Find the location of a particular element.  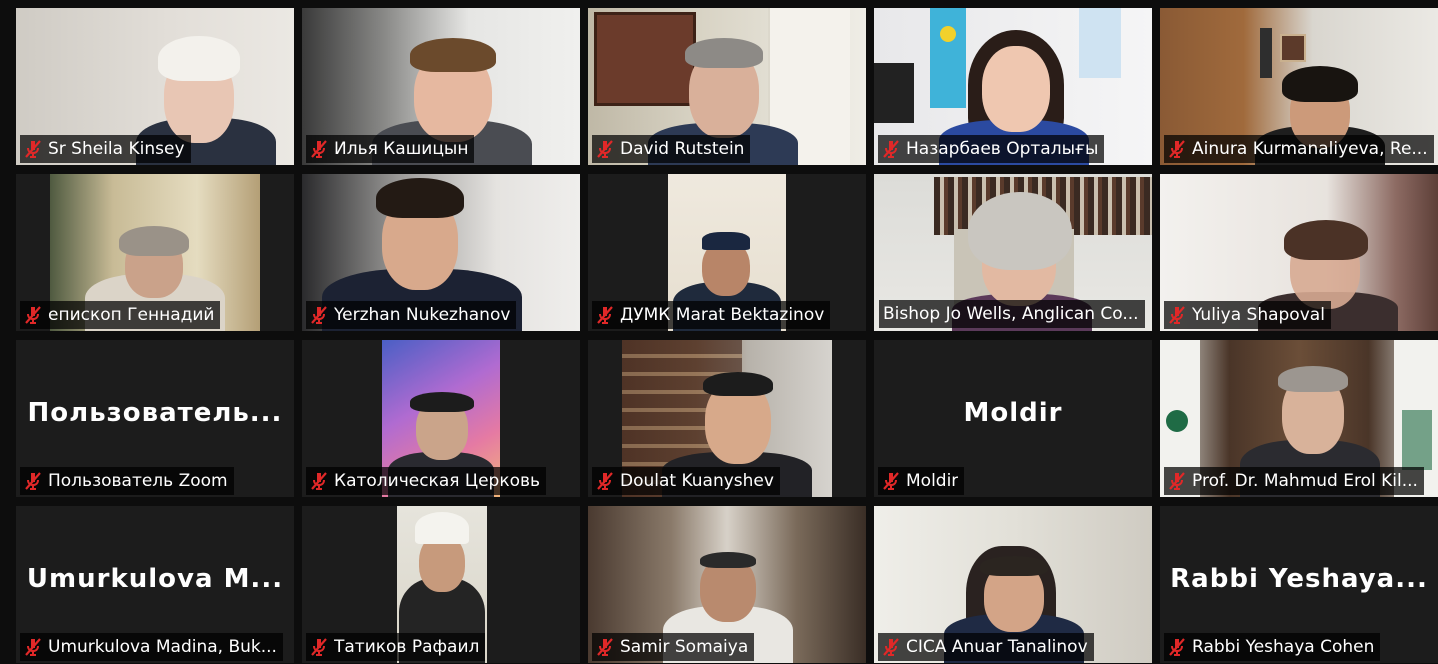

participant-name-label: епископ Геннадий is located at coordinates (120, 315).